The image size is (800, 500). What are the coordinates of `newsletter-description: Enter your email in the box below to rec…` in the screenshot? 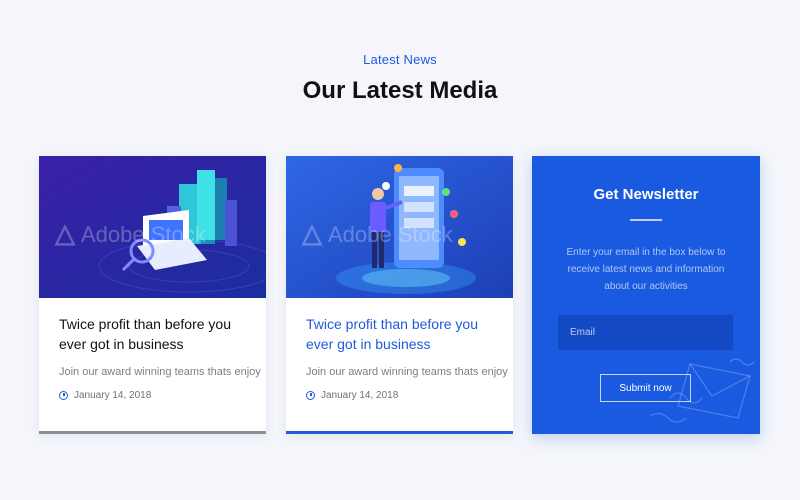 It's located at (646, 269).